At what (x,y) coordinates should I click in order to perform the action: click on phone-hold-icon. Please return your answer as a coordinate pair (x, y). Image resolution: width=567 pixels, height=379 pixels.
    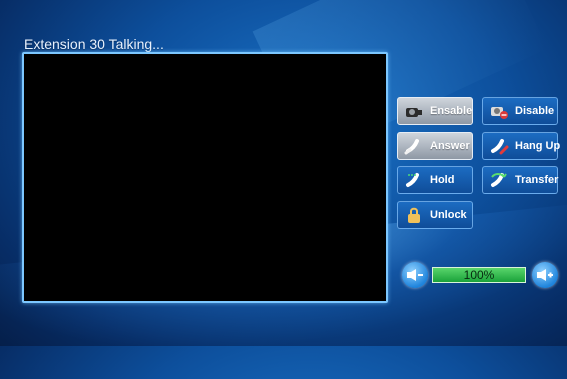
    Looking at the image, I should click on (414, 180).